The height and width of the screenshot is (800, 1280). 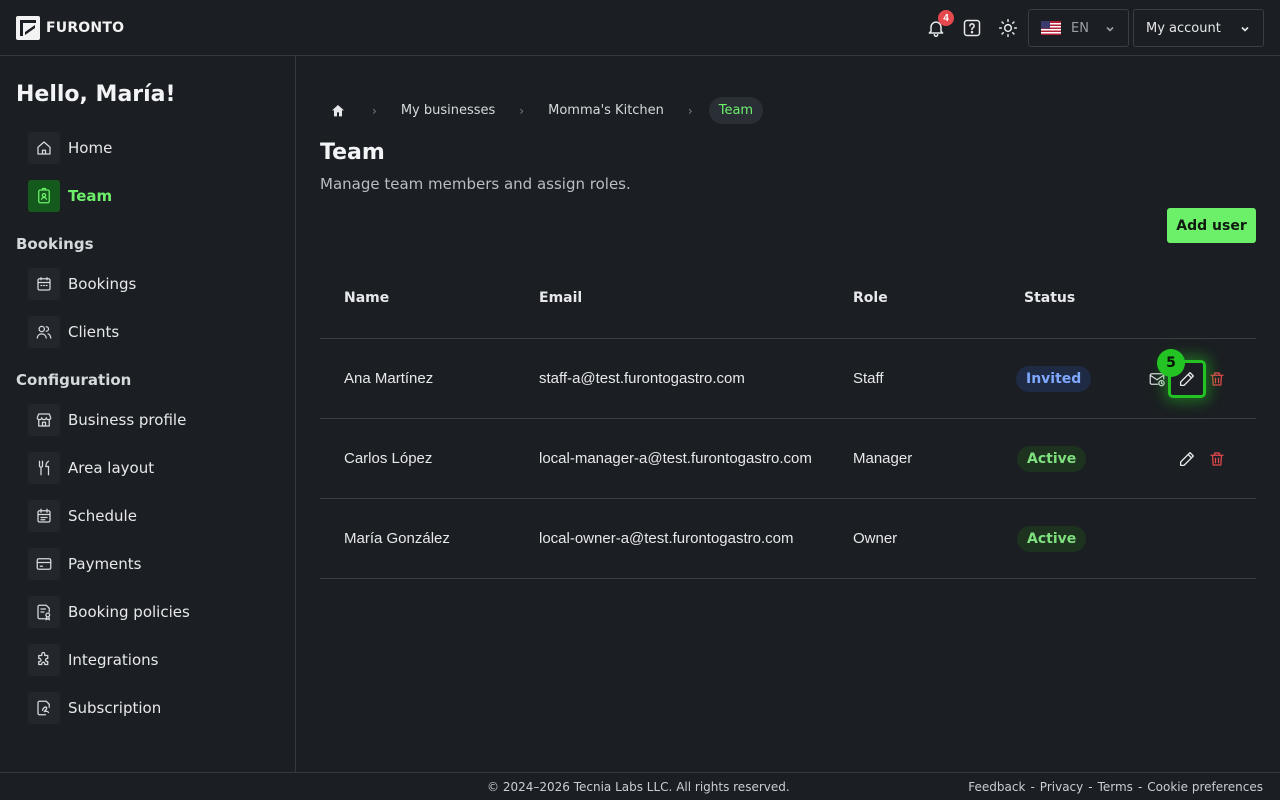 I want to click on sidebar-item-clients: Clients, so click(x=73, y=332).